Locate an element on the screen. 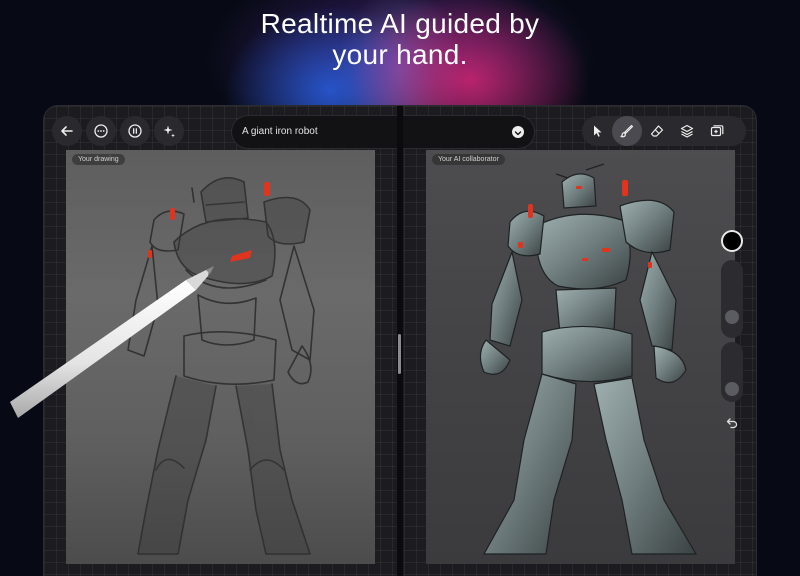 The width and height of the screenshot is (800, 576). headline-line-2: your hand. is located at coordinates (400, 54).